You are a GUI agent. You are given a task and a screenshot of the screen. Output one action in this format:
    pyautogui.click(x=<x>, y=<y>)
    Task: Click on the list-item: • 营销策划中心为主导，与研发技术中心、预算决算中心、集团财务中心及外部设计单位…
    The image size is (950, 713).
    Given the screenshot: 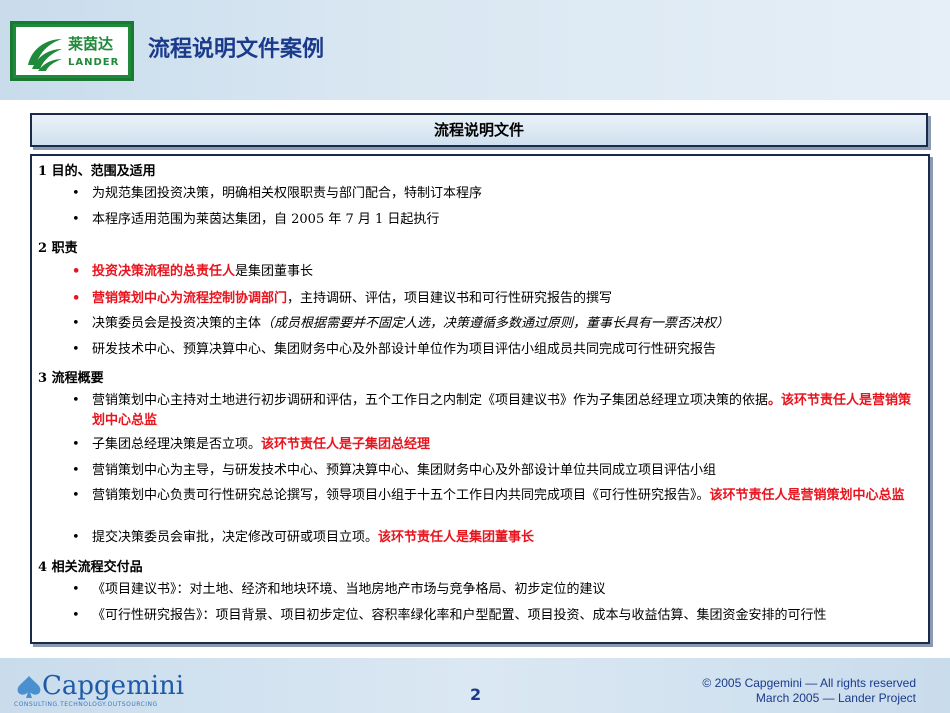 What is the action you would take?
    pyautogui.click(x=493, y=471)
    